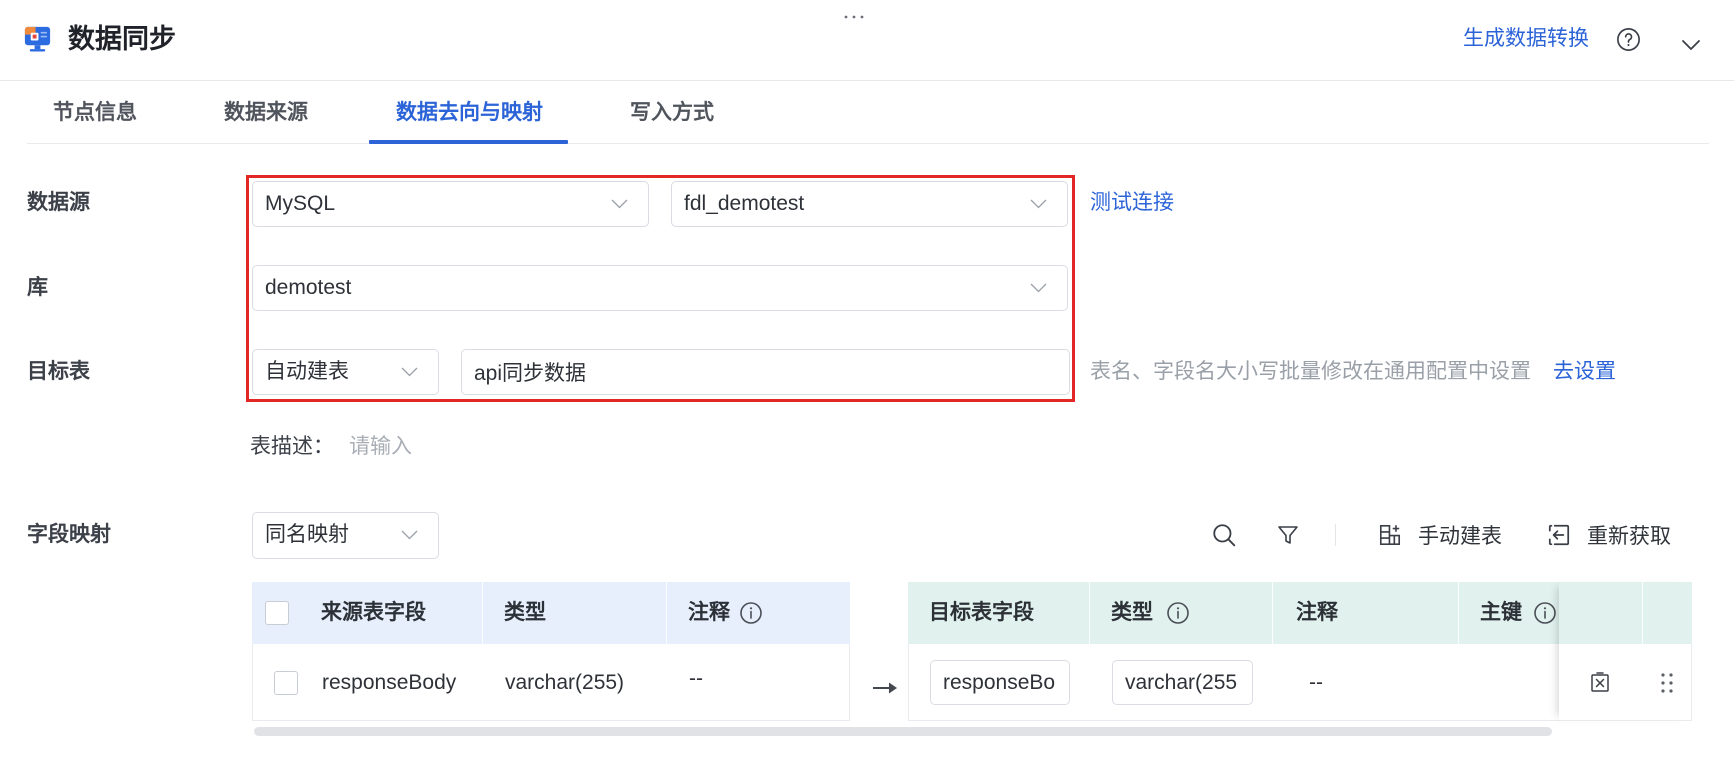  What do you see at coordinates (286, 683) in the screenshot?
I see `row-checkbox` at bounding box center [286, 683].